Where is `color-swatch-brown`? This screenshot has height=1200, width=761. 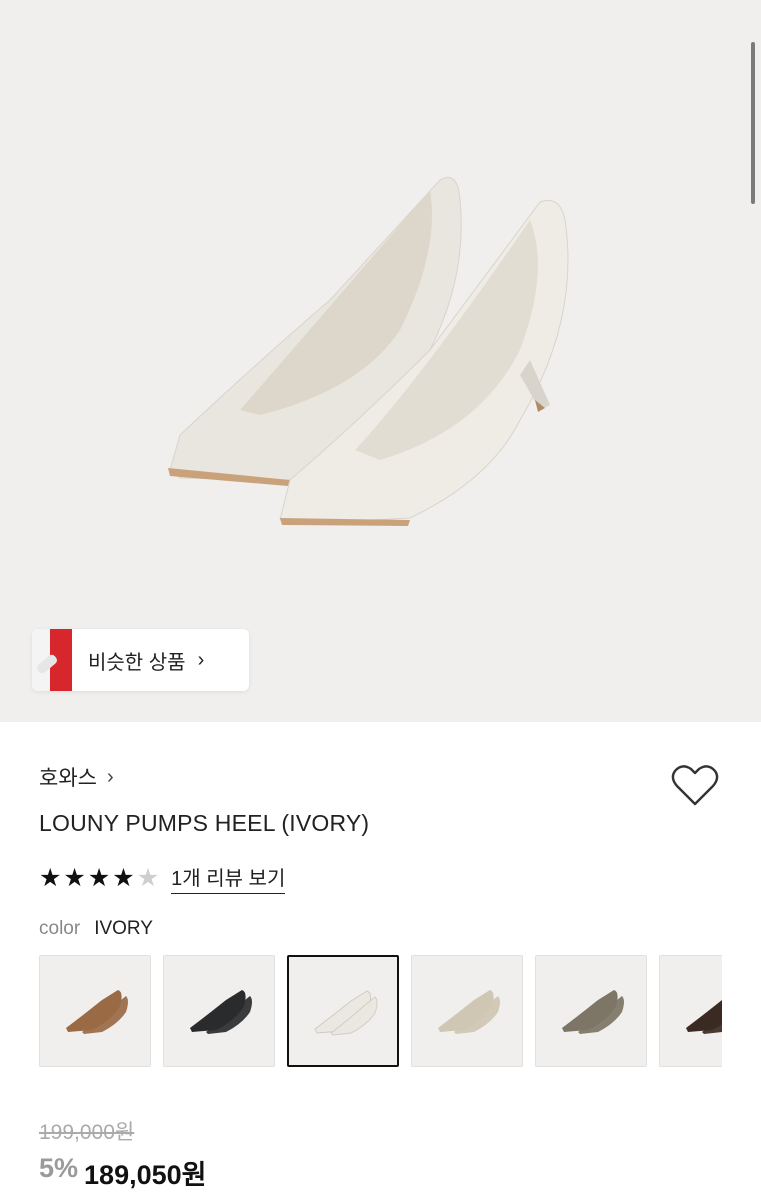 color-swatch-brown is located at coordinates (95, 1011).